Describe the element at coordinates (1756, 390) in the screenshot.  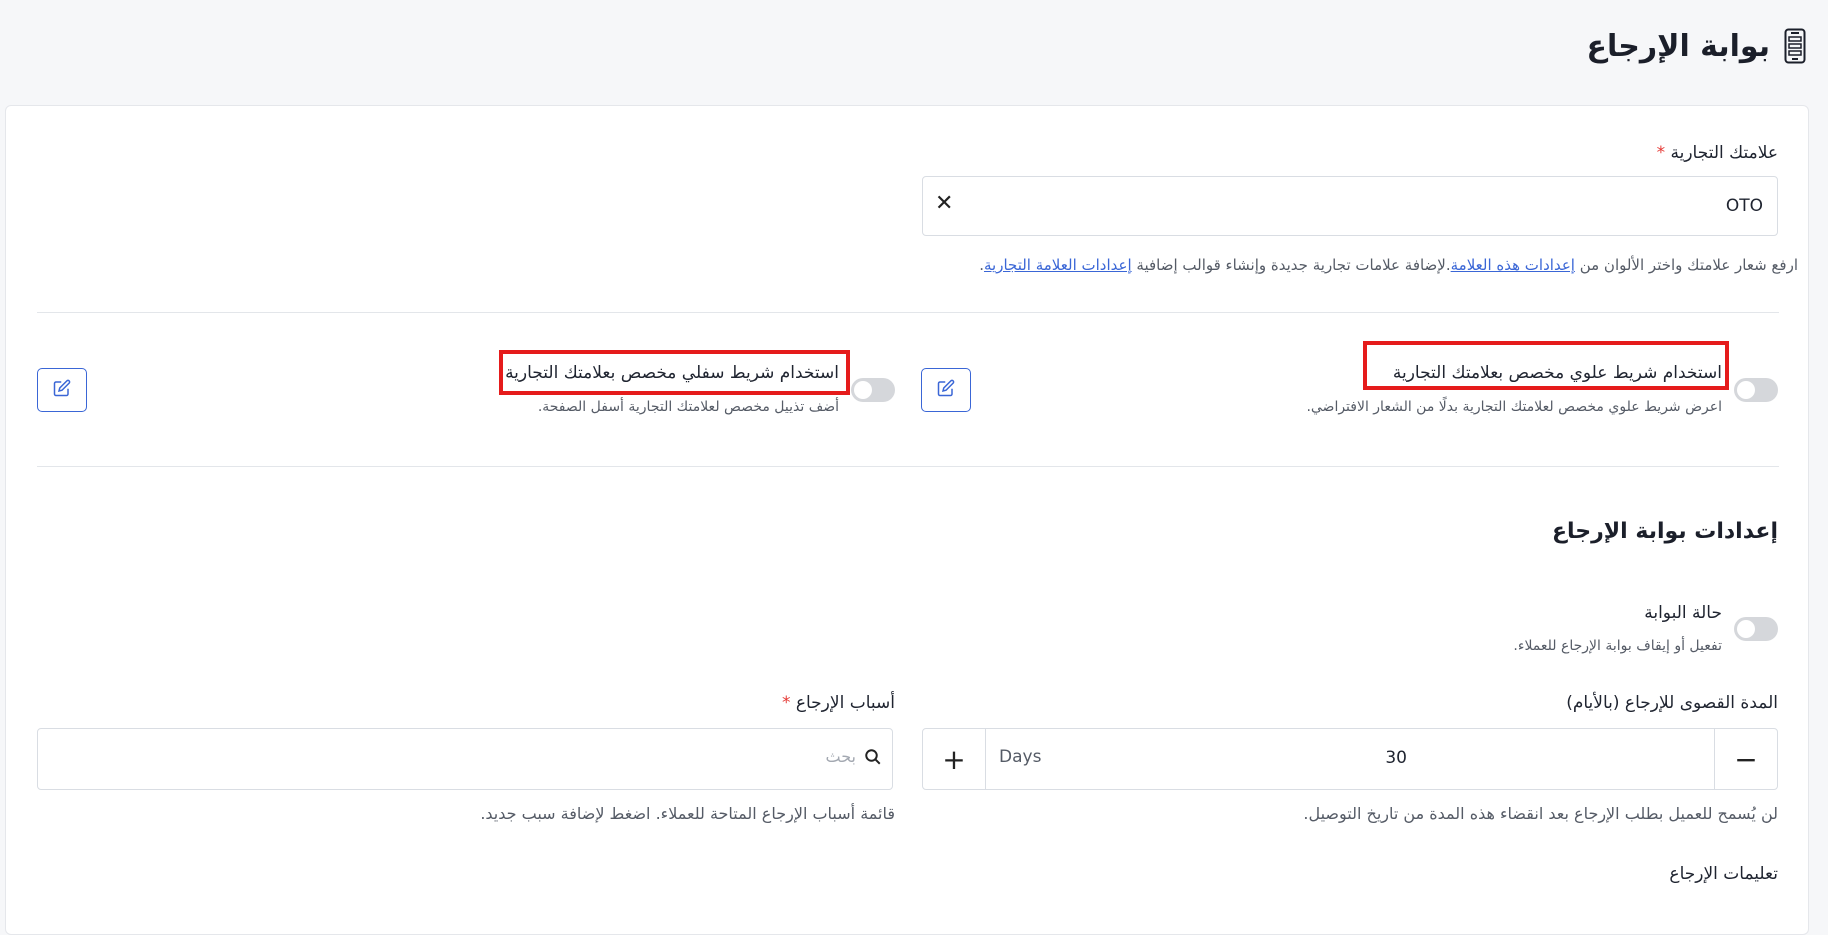
I see `top-bar-toggle` at that location.